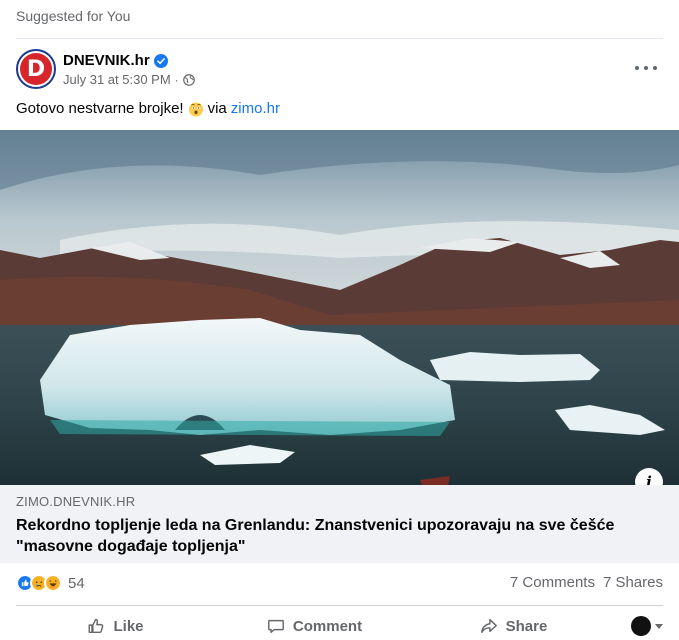  Describe the element at coordinates (633, 582) in the screenshot. I see `shares-count-link: 7 Shares` at that location.